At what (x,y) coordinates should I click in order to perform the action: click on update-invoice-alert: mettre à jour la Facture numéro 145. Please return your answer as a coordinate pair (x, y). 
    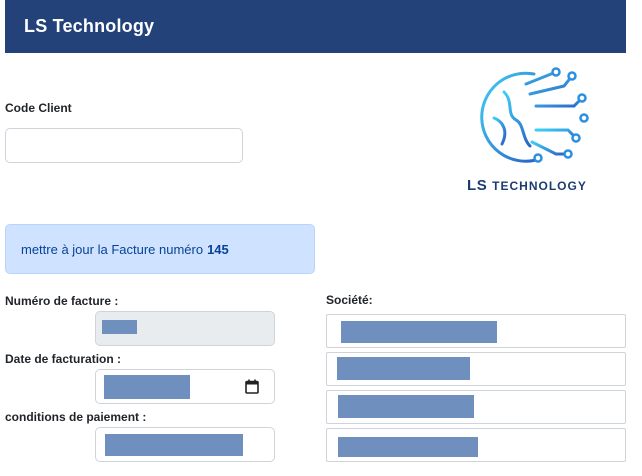
    Looking at the image, I should click on (160, 249).